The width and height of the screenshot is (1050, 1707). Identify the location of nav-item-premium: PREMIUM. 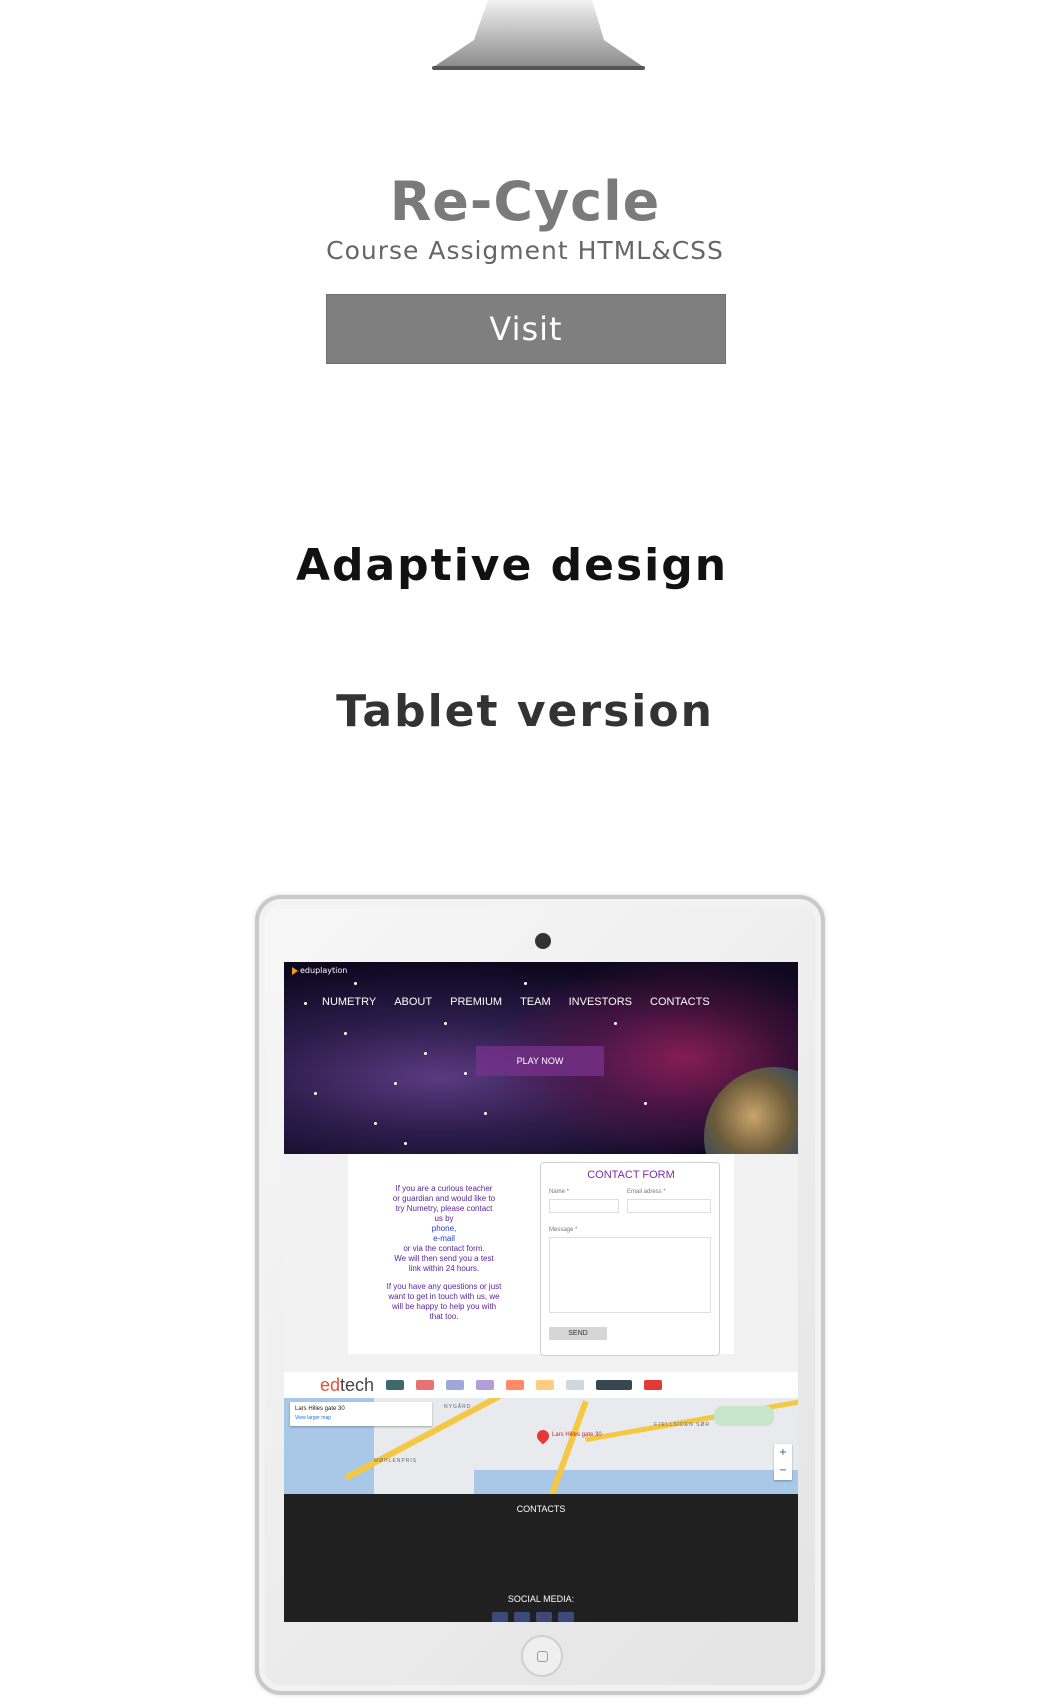
(476, 1002).